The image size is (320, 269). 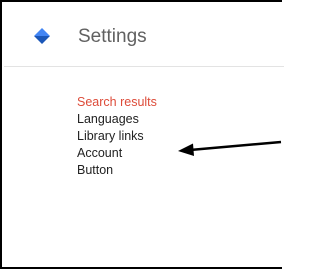 What do you see at coordinates (42, 36) in the screenshot?
I see `diamond-logo-icon` at bounding box center [42, 36].